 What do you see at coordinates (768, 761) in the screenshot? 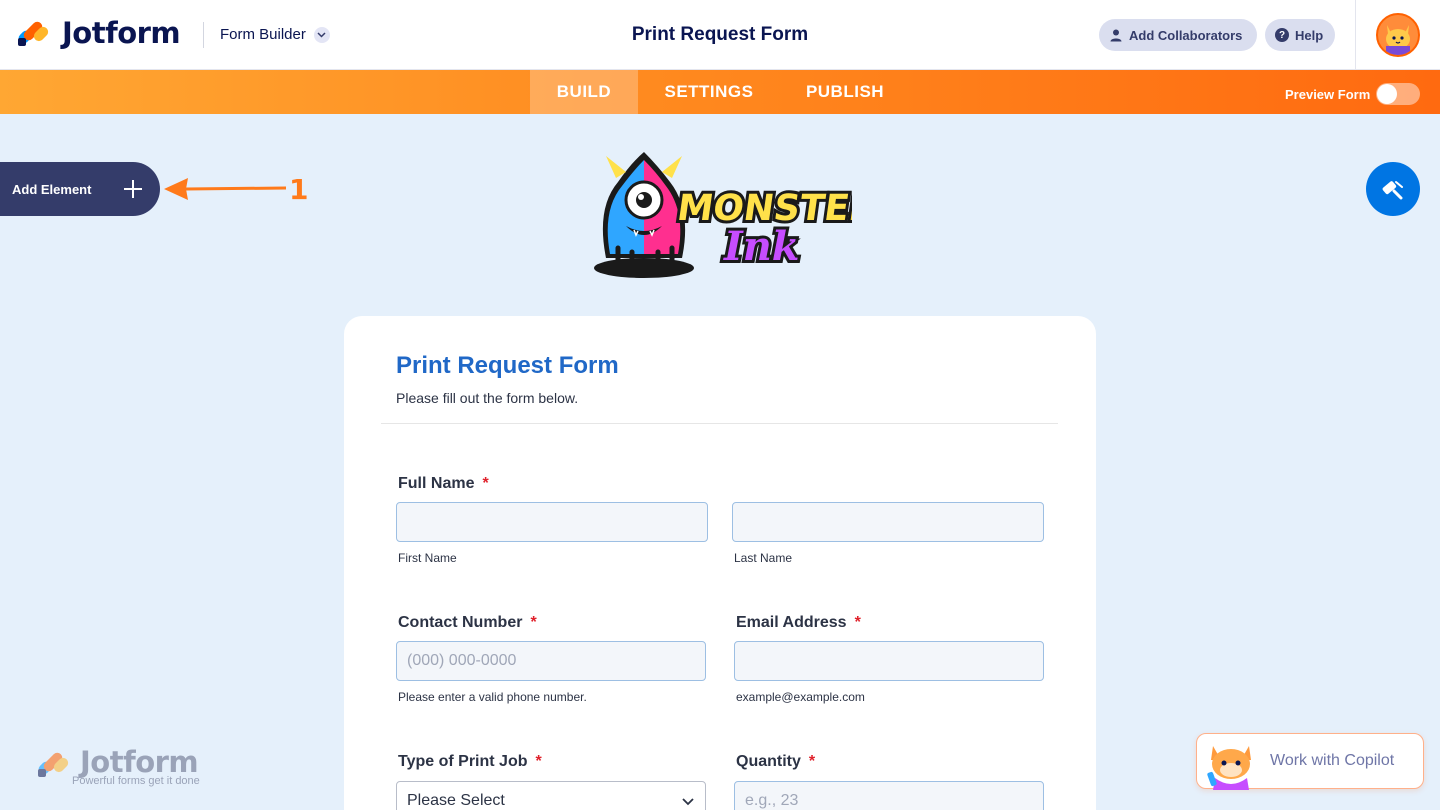
I see `quantity-label-text: Quantity` at bounding box center [768, 761].